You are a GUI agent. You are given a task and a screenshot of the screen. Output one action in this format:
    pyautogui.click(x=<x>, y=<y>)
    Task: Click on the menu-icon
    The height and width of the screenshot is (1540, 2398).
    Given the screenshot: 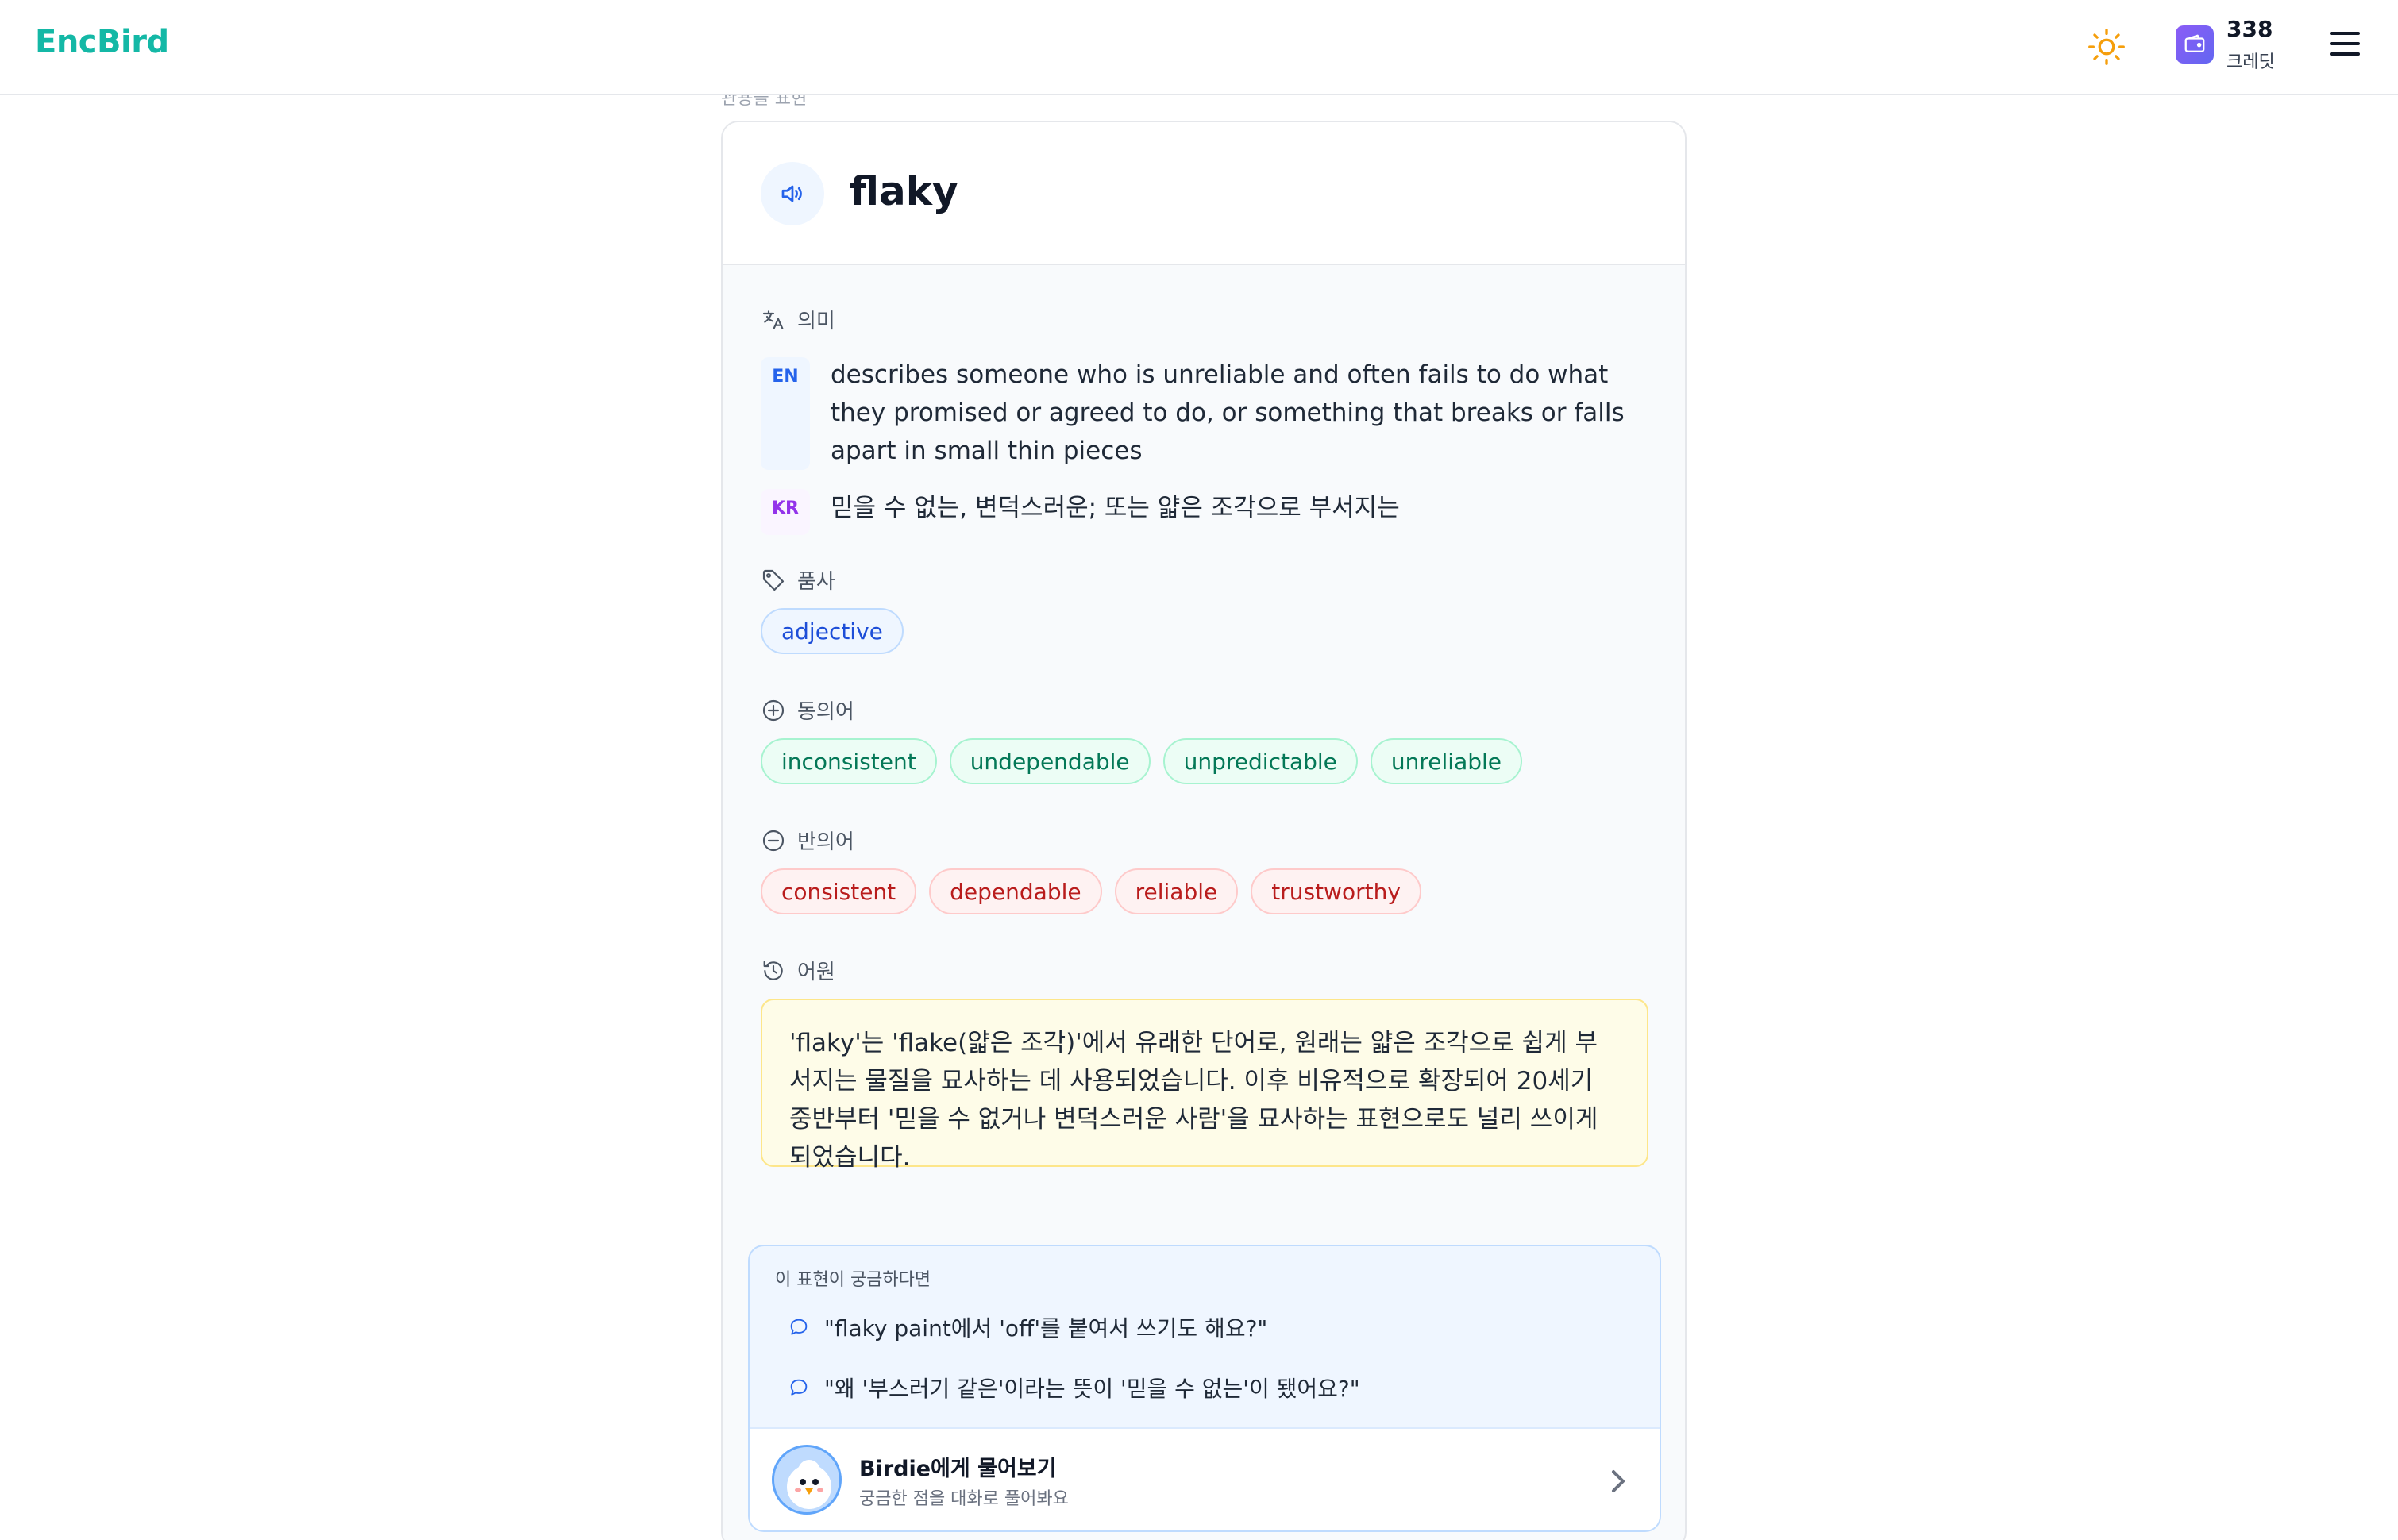 What is the action you would take?
    pyautogui.click(x=2345, y=45)
    